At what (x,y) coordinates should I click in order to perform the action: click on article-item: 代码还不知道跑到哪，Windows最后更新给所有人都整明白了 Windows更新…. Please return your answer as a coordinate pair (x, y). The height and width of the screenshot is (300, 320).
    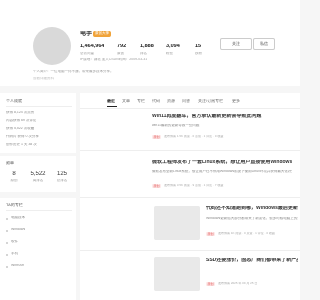
    Looking at the image, I should click on (190, 224).